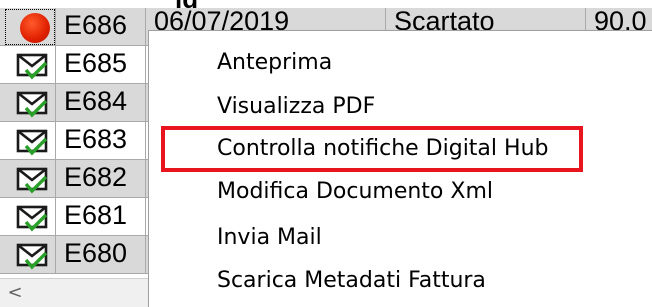 This screenshot has width=652, height=307. Describe the element at coordinates (96, 101) in the screenshot. I see `document-id: E684` at that location.